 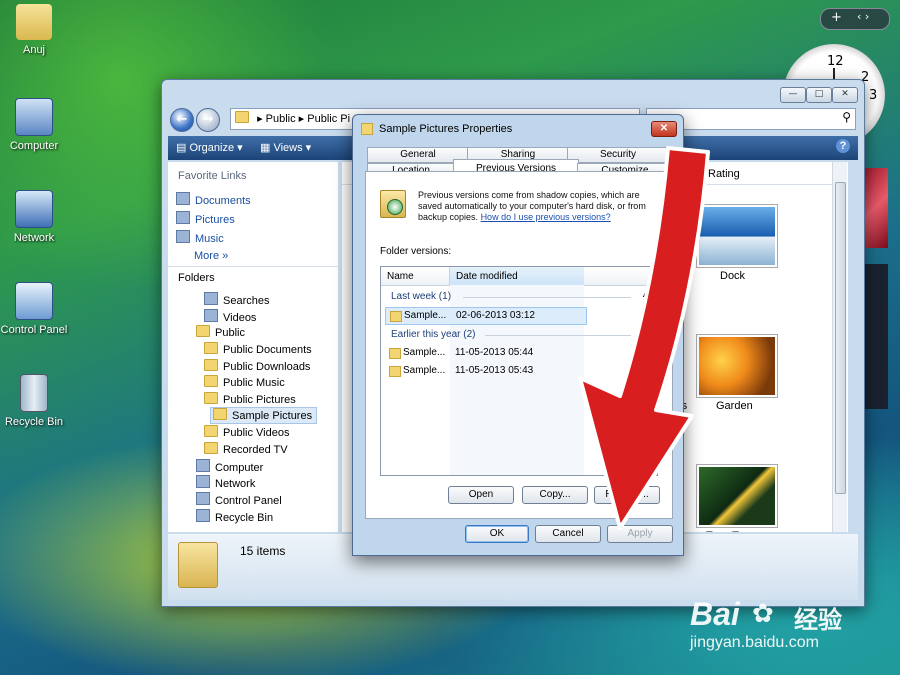 I want to click on more-label: More, so click(x=207, y=256).